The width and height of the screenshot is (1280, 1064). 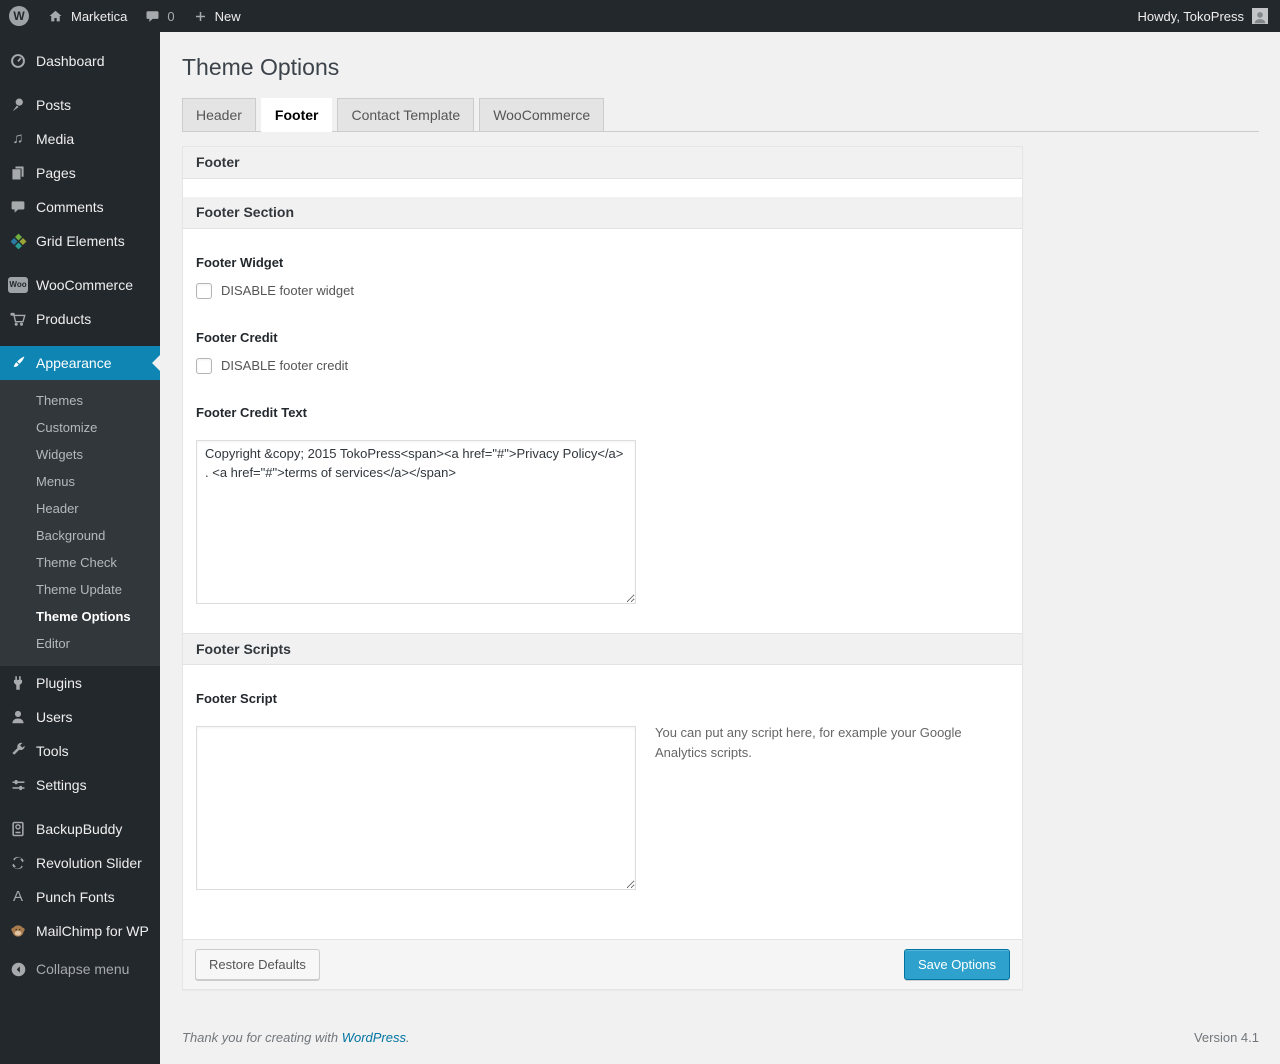 I want to click on sidebar-item-grid-elements: Grid Elements, so click(x=80, y=241).